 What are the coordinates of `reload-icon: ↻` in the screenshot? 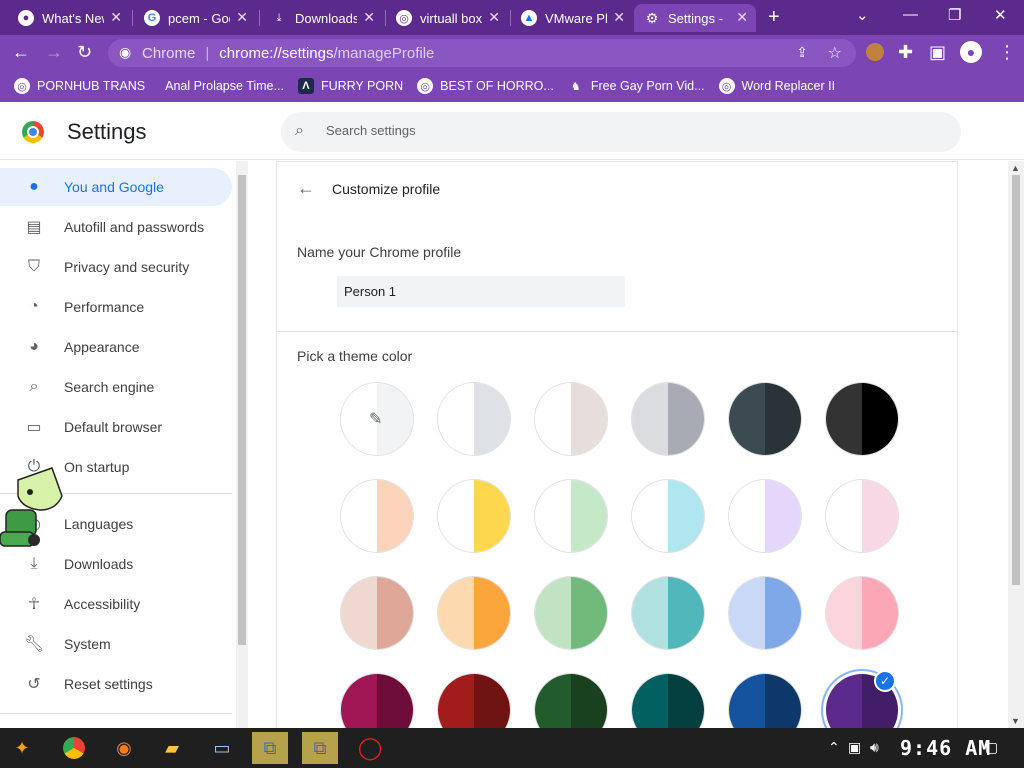 It's located at (84, 52).